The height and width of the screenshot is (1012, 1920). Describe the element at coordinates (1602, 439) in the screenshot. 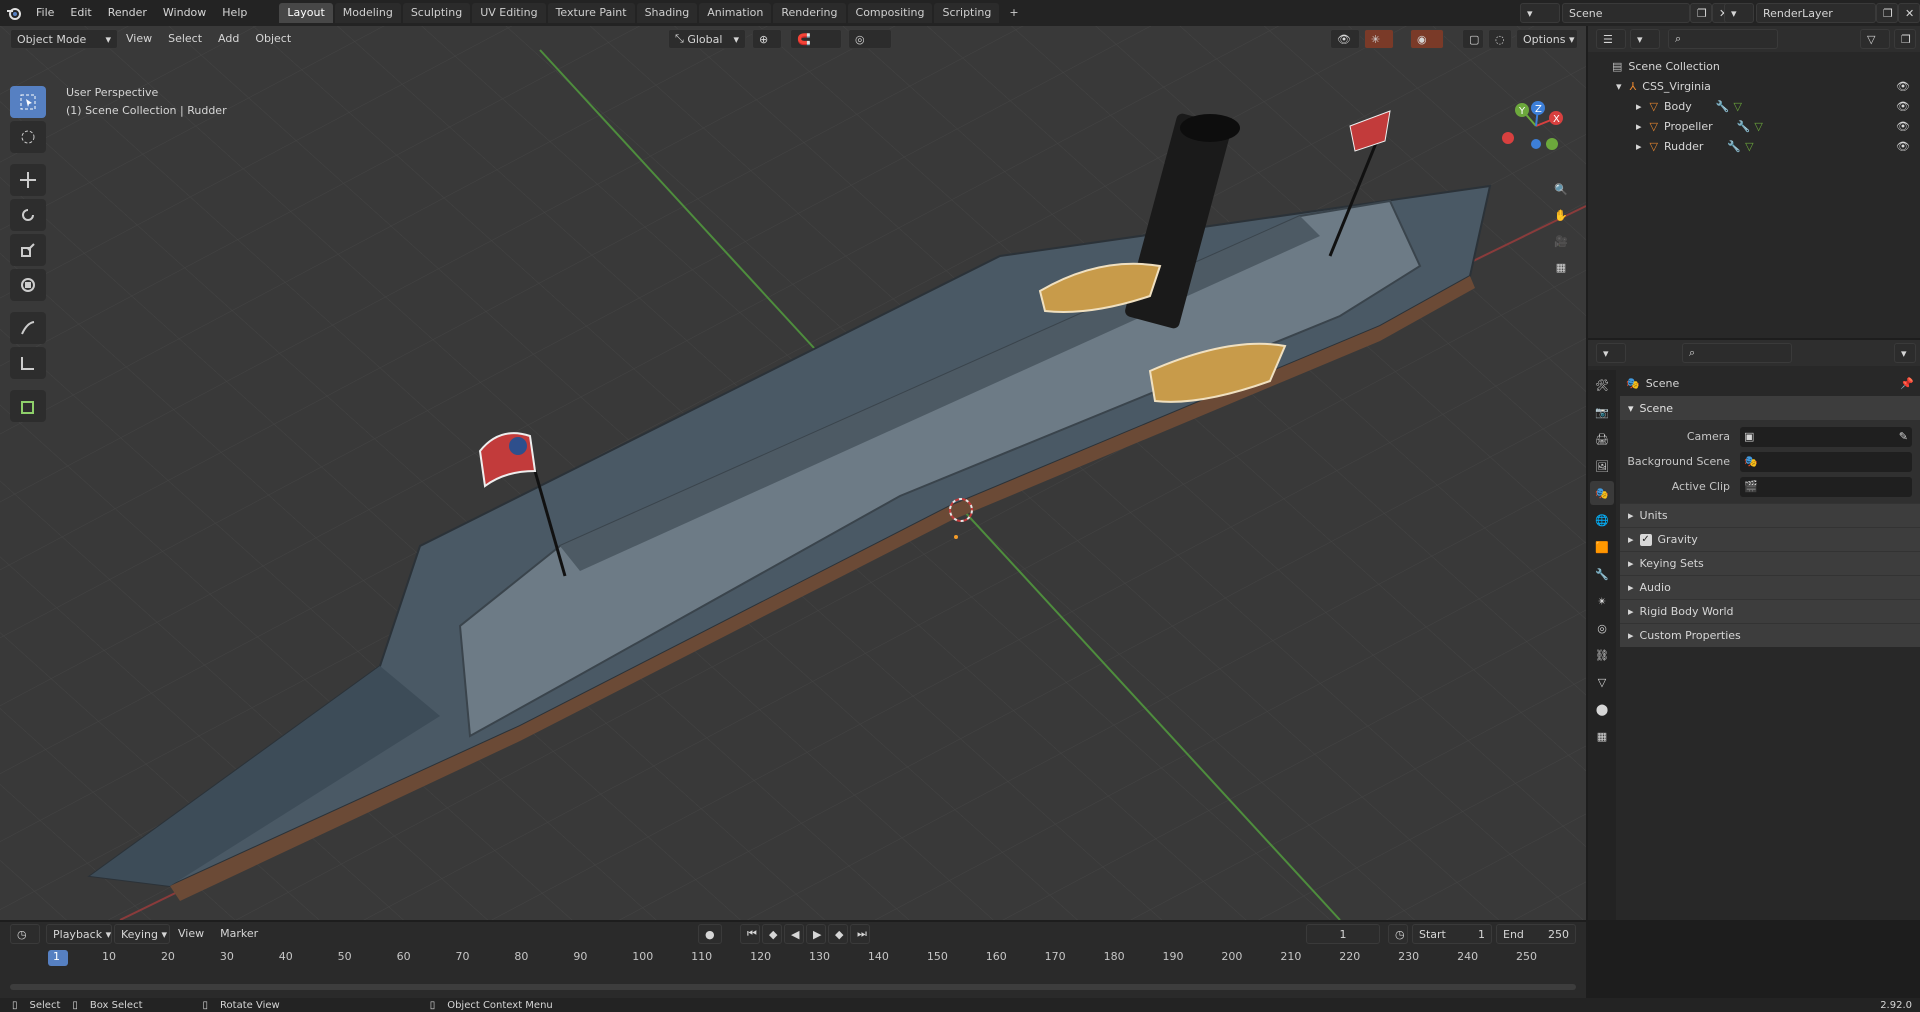

I see `output-tab-icon: 🖨` at that location.